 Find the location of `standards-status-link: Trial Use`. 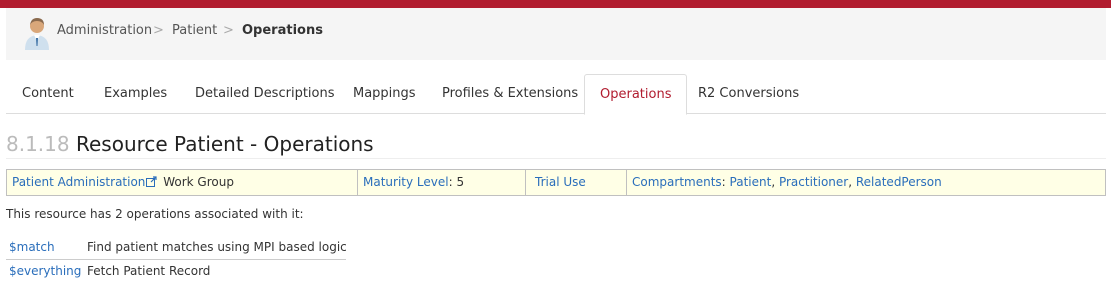

standards-status-link: Trial Use is located at coordinates (558, 182).